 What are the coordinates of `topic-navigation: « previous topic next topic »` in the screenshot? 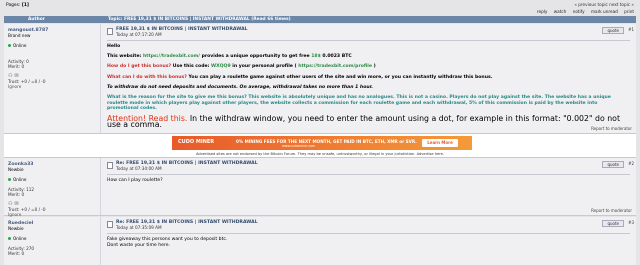 It's located at (604, 4).